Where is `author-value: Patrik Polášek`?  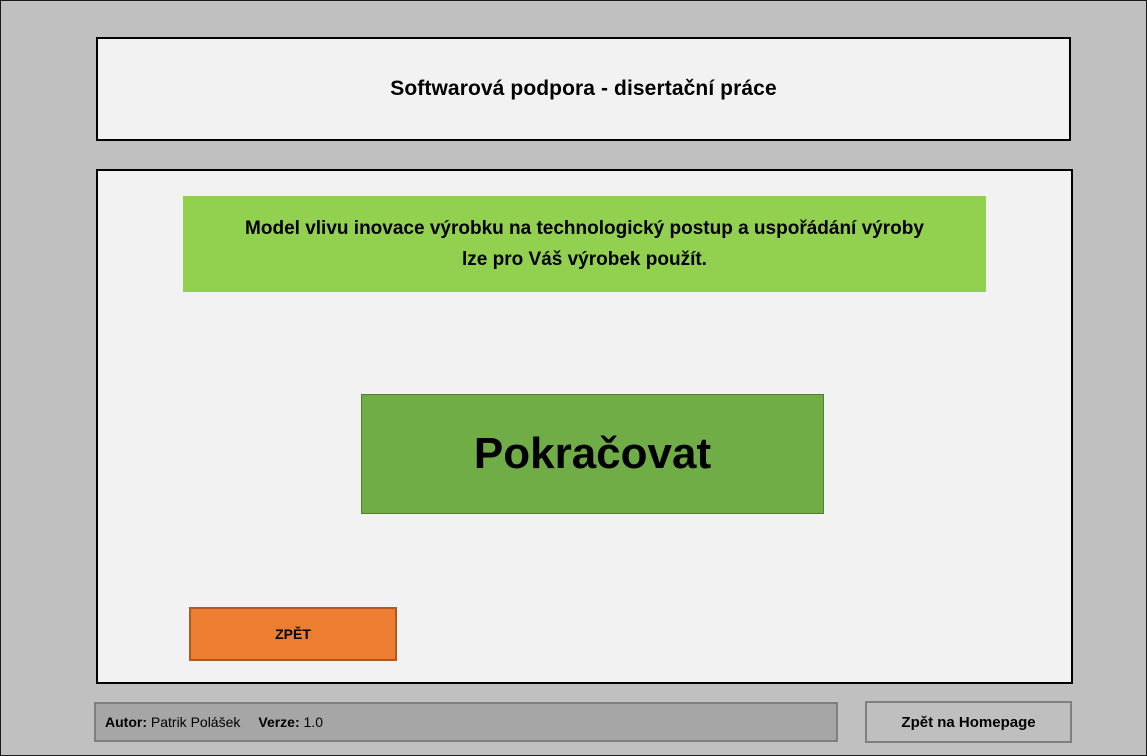
author-value: Patrik Polášek is located at coordinates (195, 722).